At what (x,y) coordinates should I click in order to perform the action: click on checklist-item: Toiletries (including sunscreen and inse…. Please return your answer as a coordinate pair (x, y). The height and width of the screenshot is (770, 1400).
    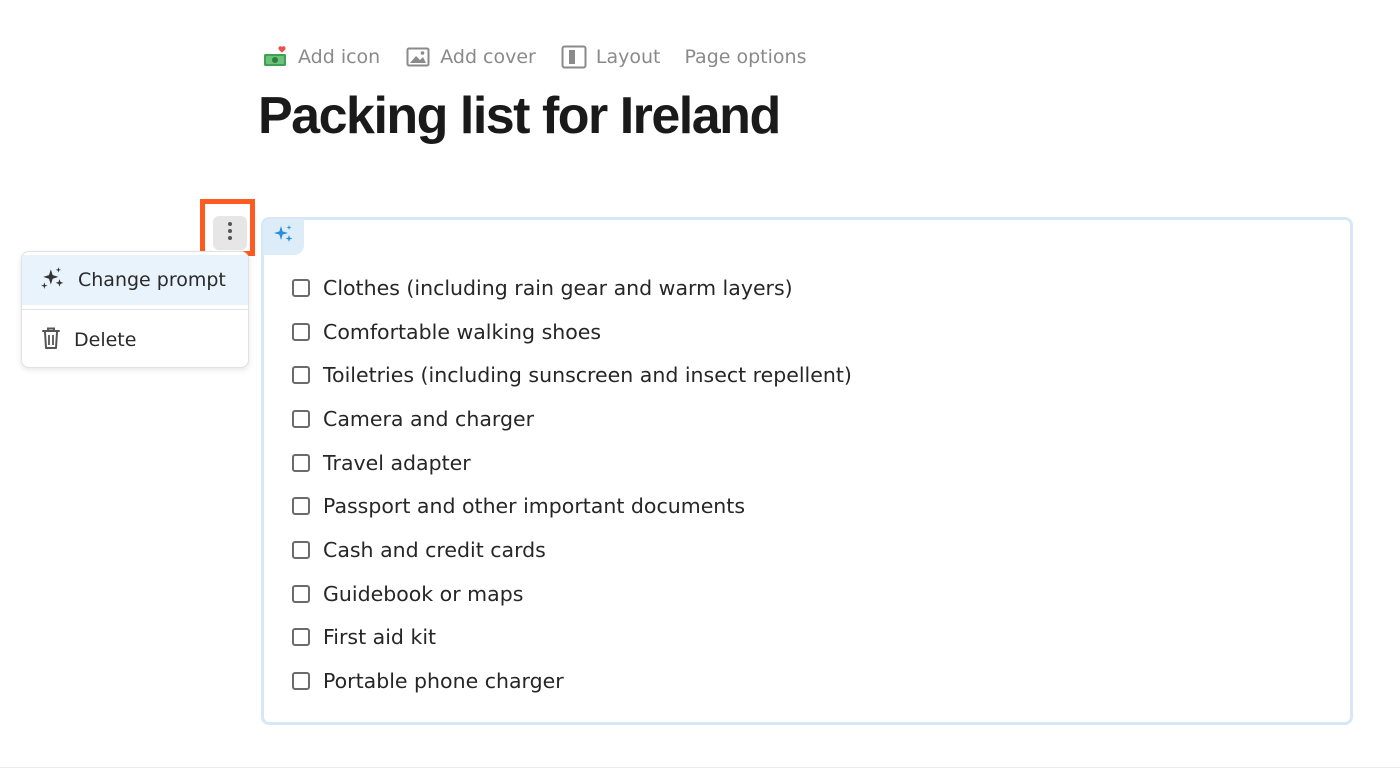
    Looking at the image, I should click on (572, 375).